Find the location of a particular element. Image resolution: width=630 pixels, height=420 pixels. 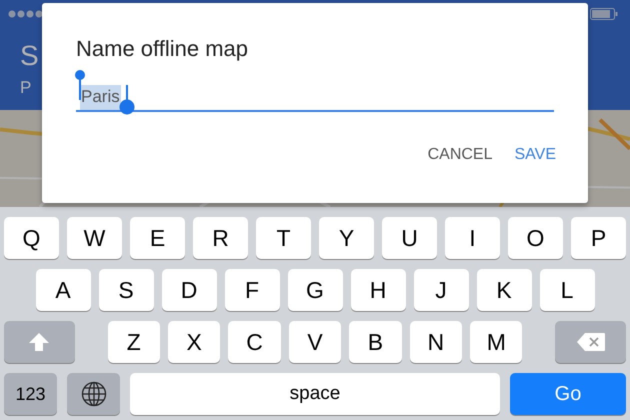

letter-key: O is located at coordinates (535, 238).